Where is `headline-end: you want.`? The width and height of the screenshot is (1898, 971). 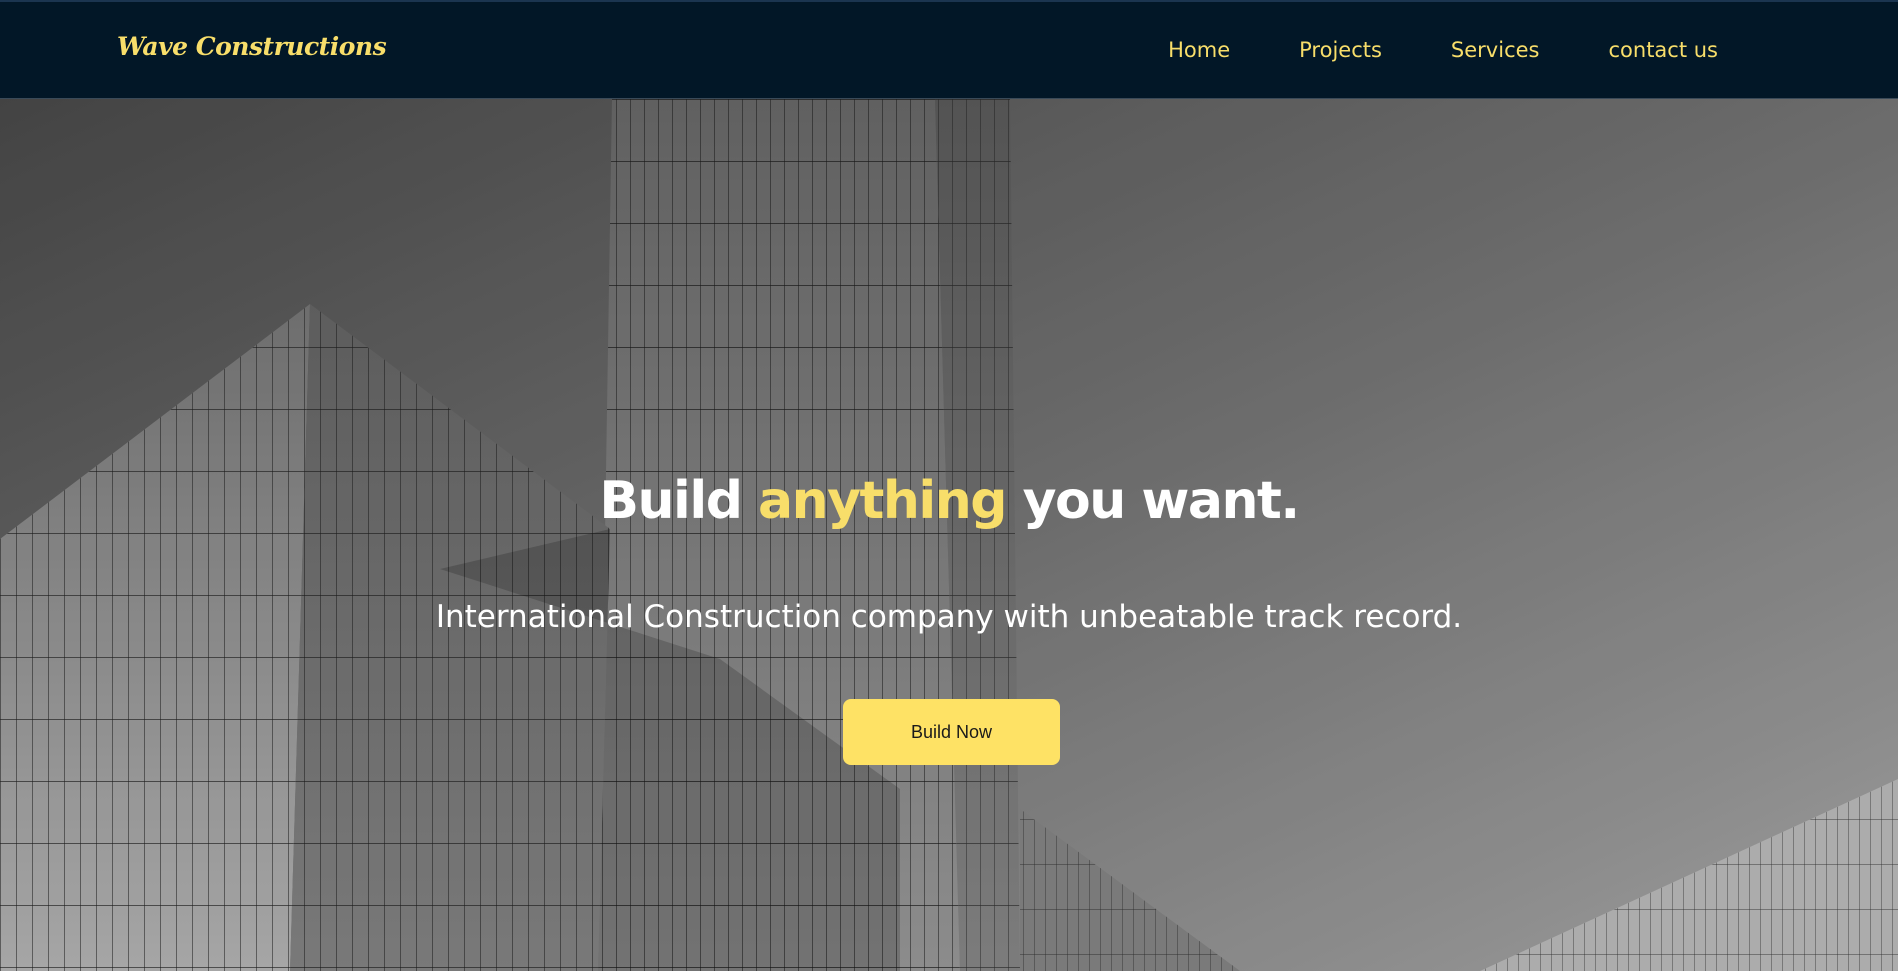
headline-end: you want. is located at coordinates (1161, 501).